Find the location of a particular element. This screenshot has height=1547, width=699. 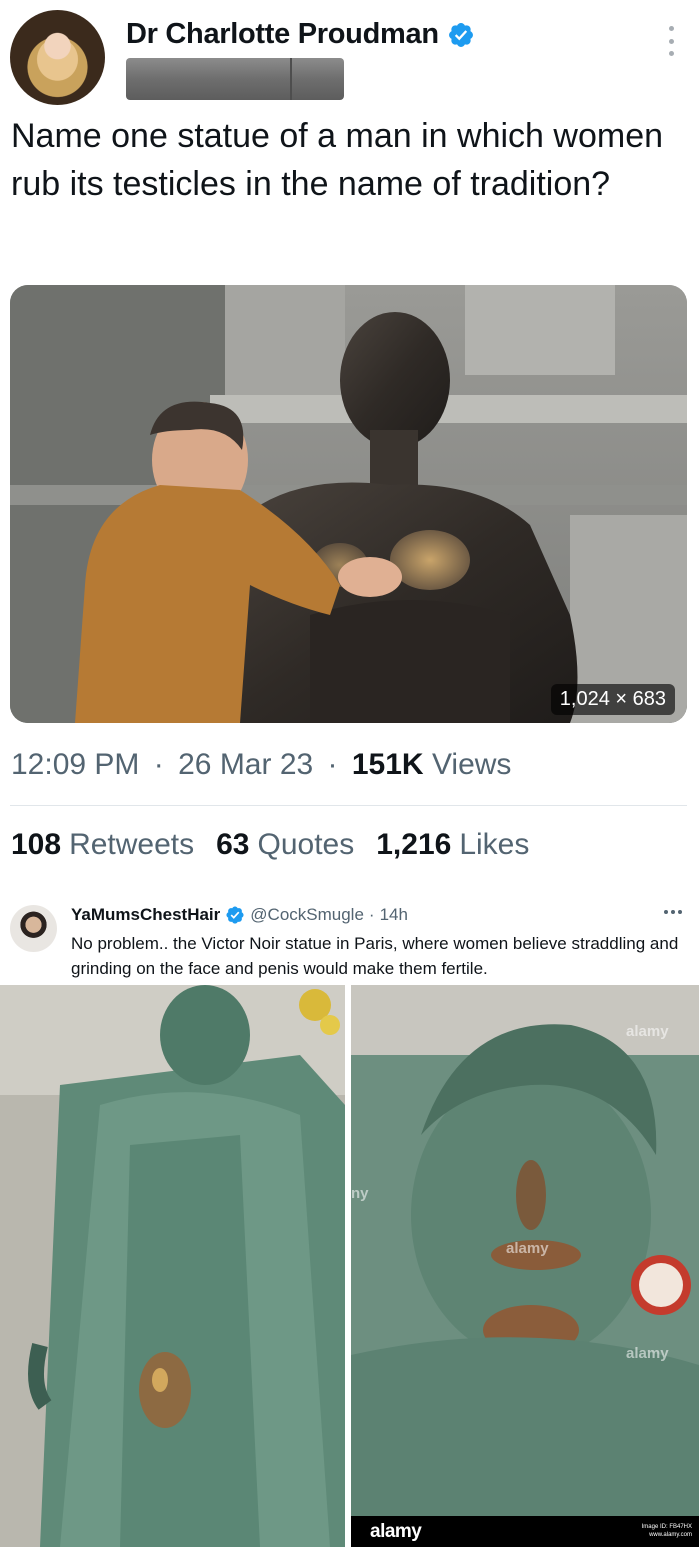

views-label: Views is located at coordinates (471, 764).